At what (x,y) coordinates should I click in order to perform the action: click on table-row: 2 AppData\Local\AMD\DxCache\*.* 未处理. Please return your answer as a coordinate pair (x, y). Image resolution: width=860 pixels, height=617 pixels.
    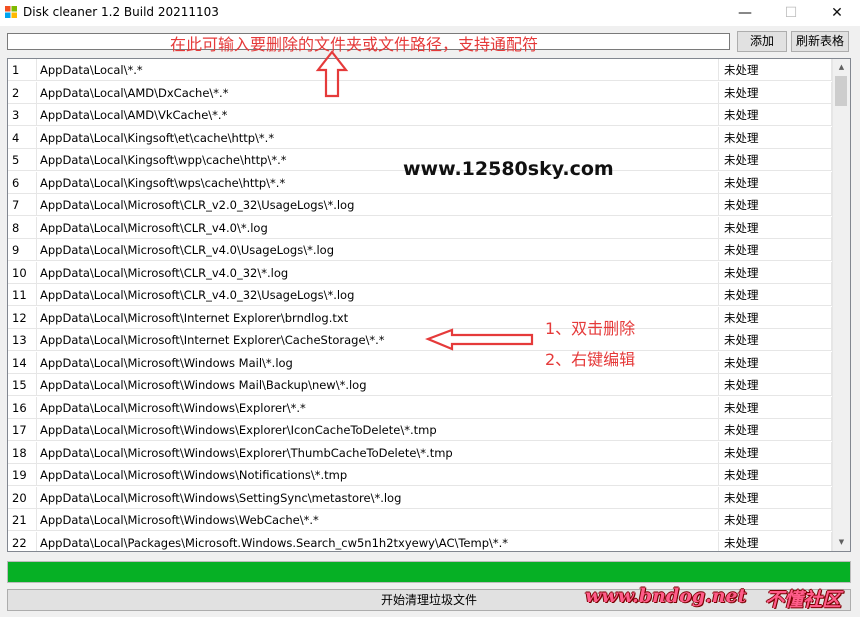
    Looking at the image, I should click on (420, 92).